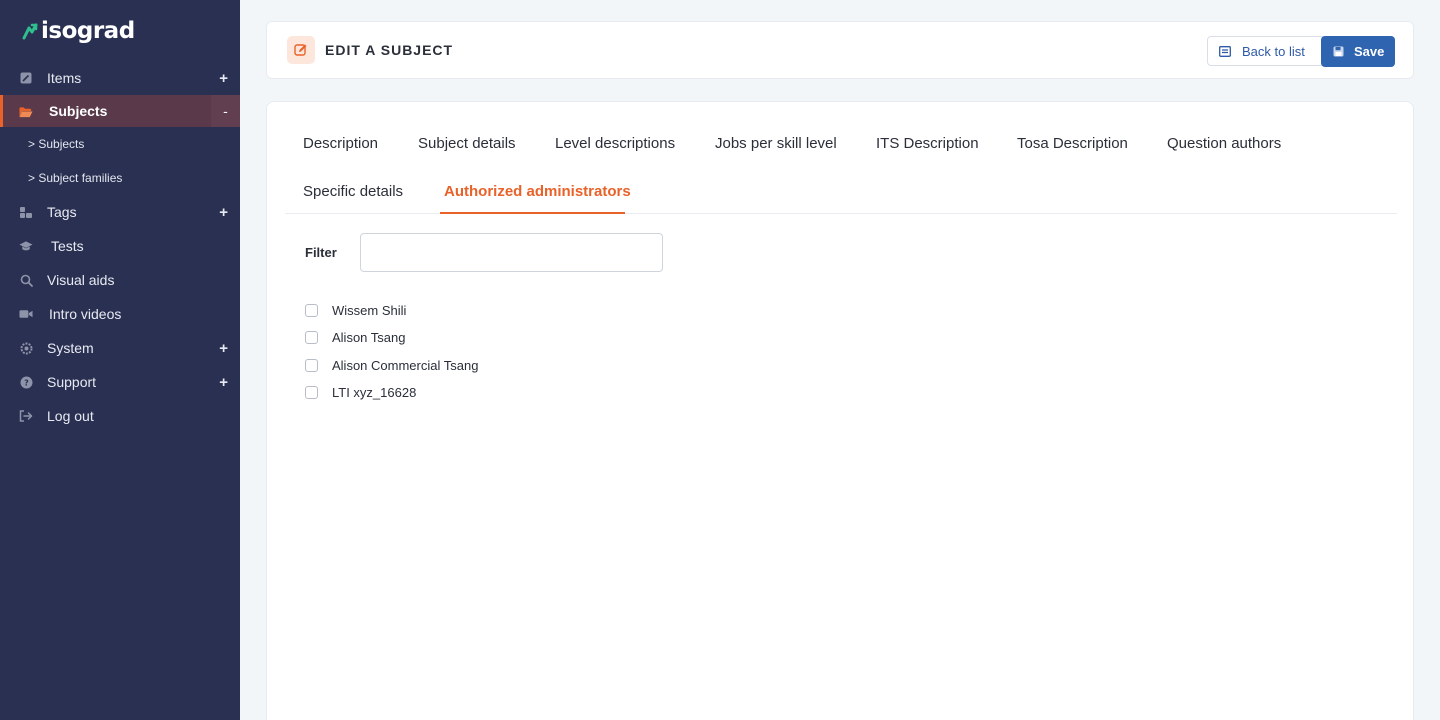 The image size is (1440, 720). I want to click on save-label: Save, so click(1369, 51).